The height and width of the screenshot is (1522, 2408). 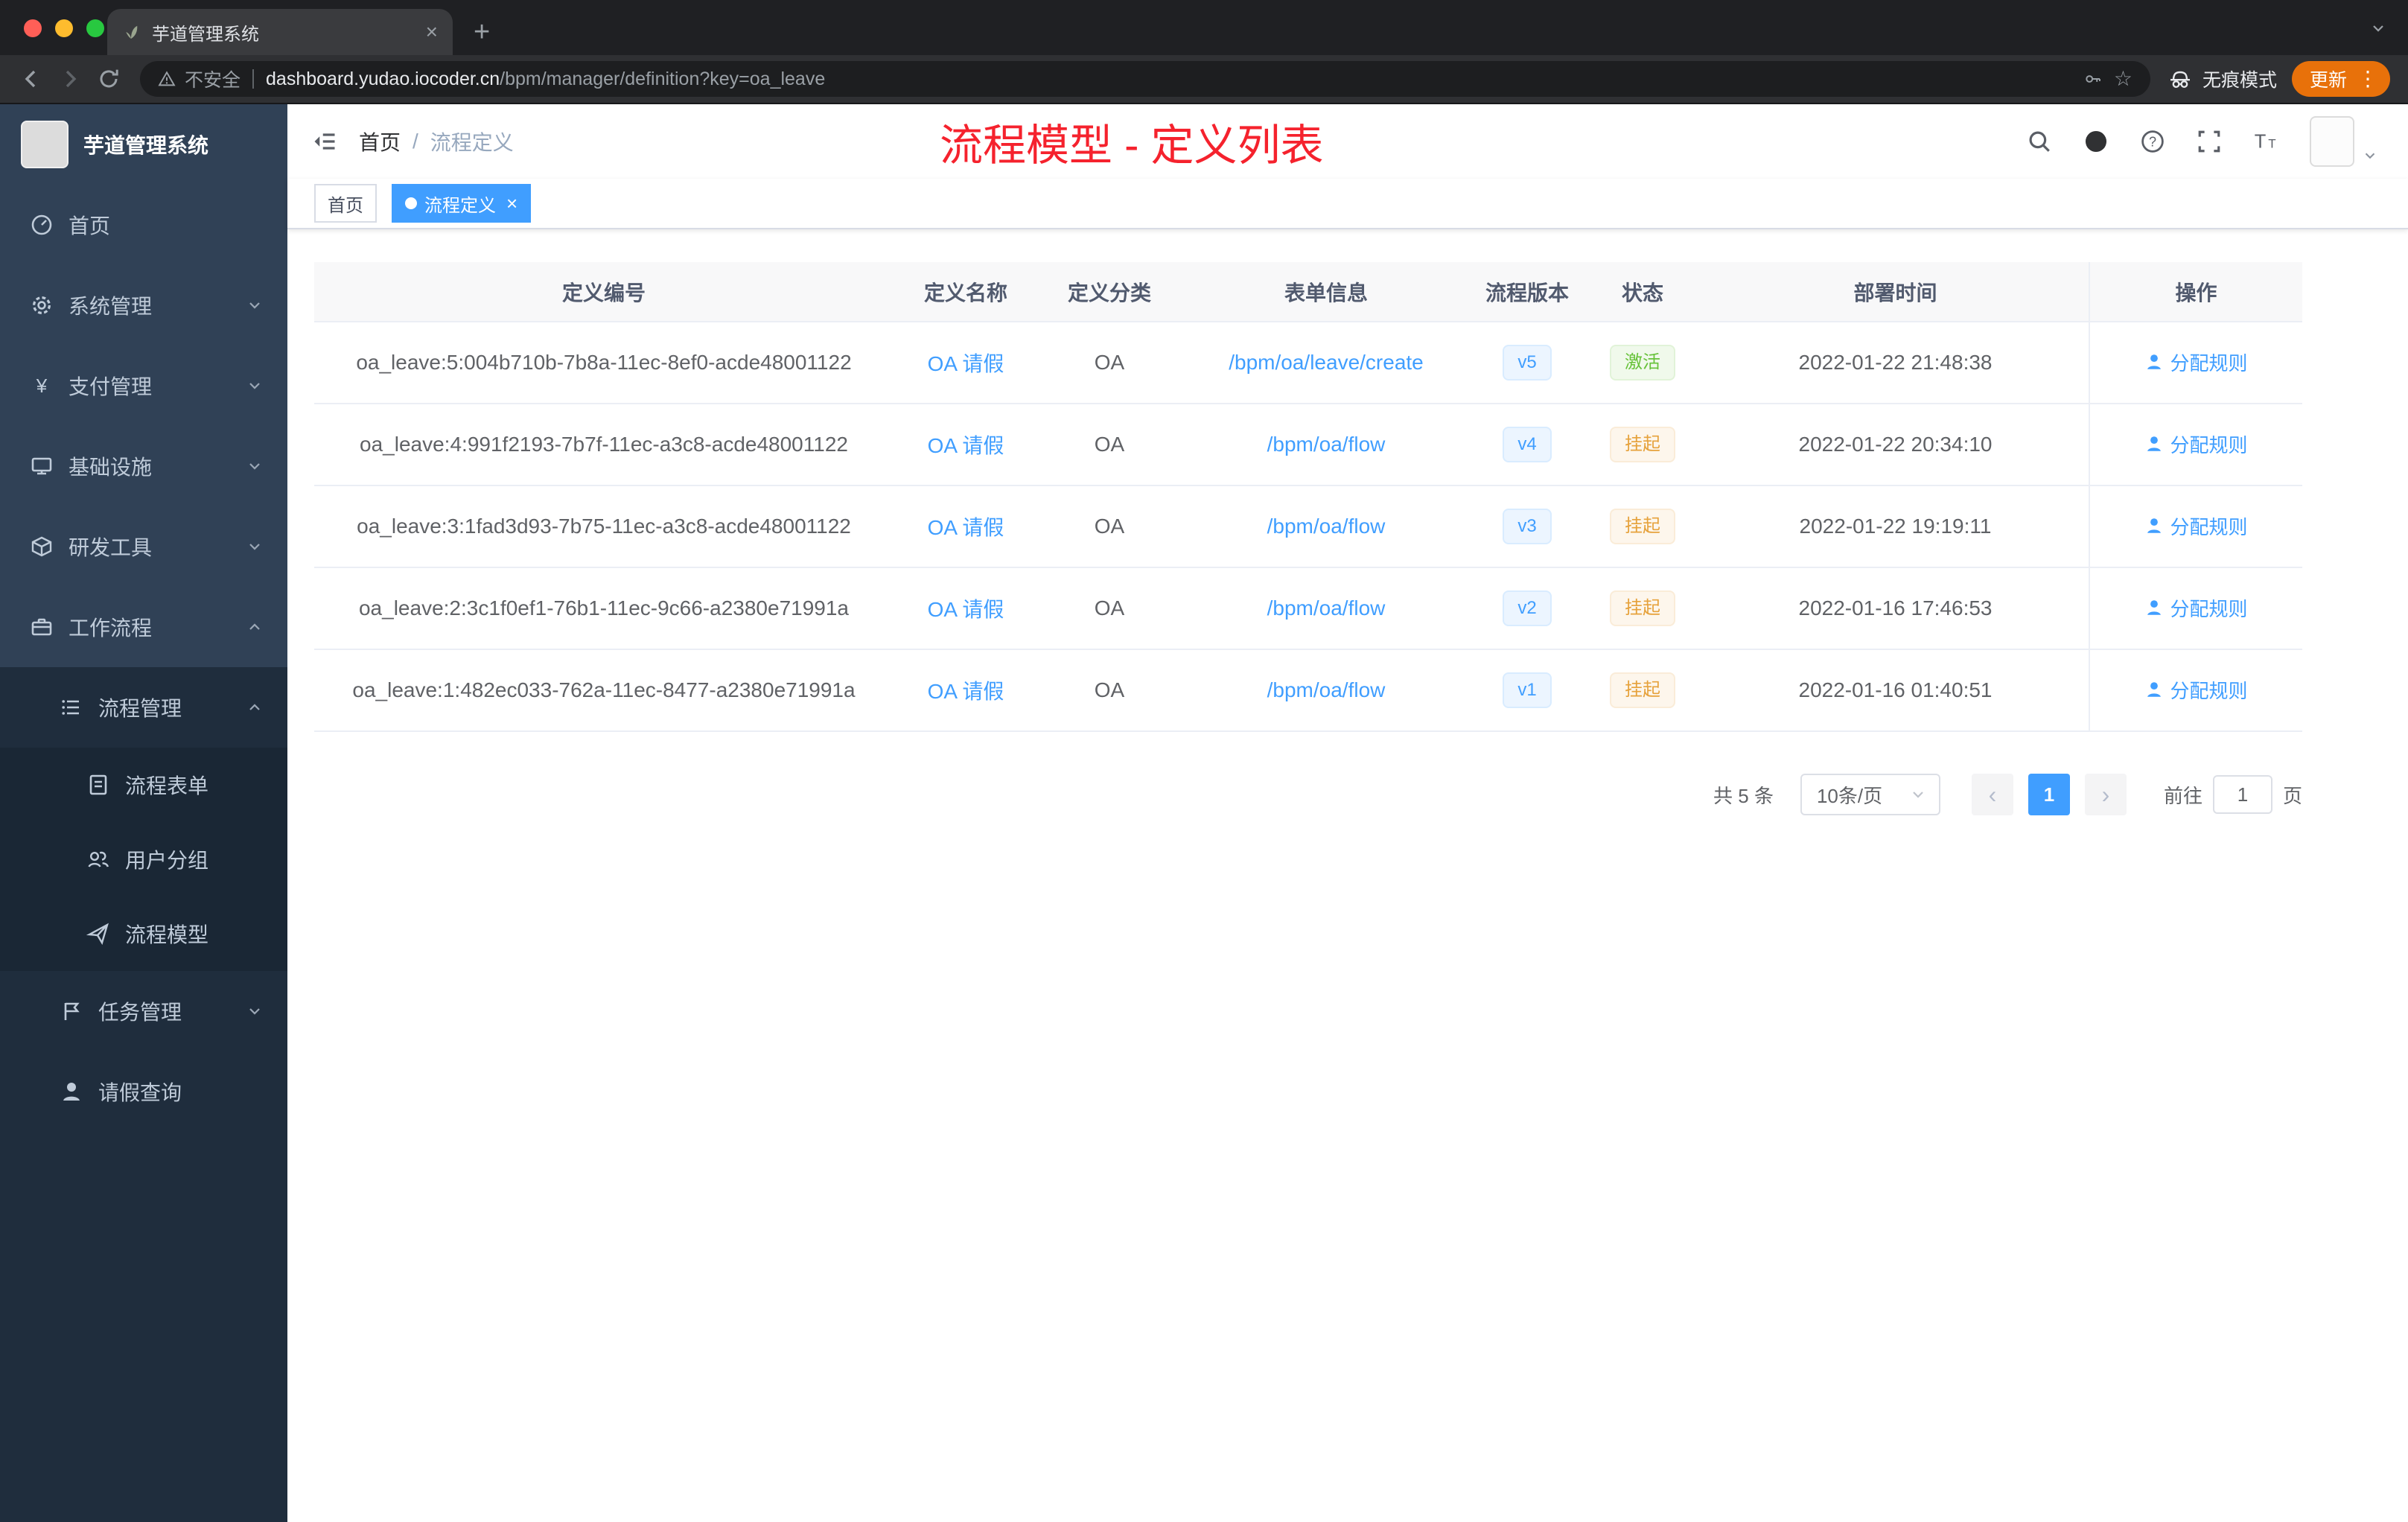 What do you see at coordinates (2265, 141) in the screenshot?
I see `font-size-icon` at bounding box center [2265, 141].